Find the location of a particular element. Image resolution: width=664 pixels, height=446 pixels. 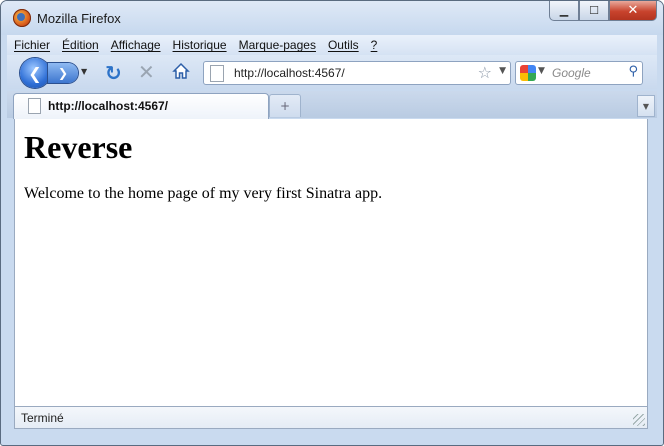

reload-icon: ↻ is located at coordinates (113, 73).